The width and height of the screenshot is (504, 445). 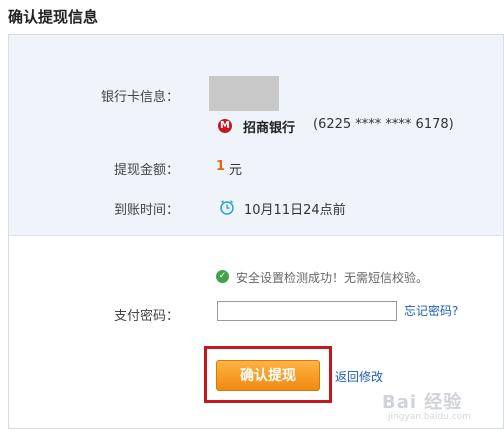 I want to click on bank-card-label: 银行卡信息：, so click(x=139, y=97).